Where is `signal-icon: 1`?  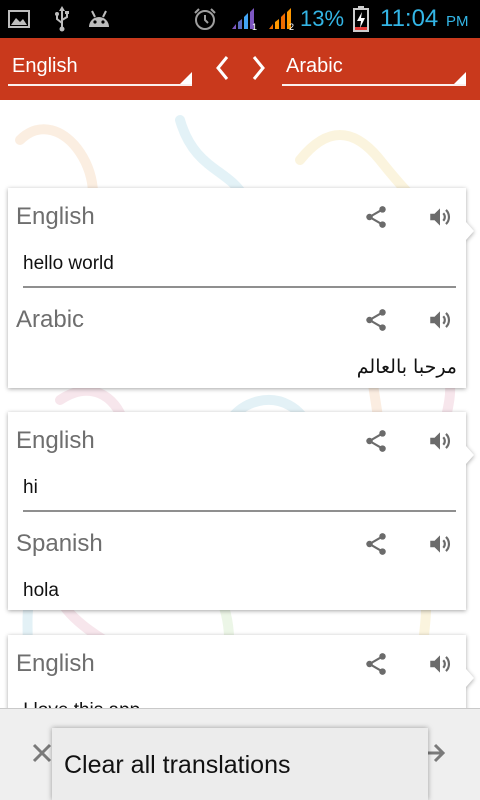
signal-icon: 1 is located at coordinates (244, 19).